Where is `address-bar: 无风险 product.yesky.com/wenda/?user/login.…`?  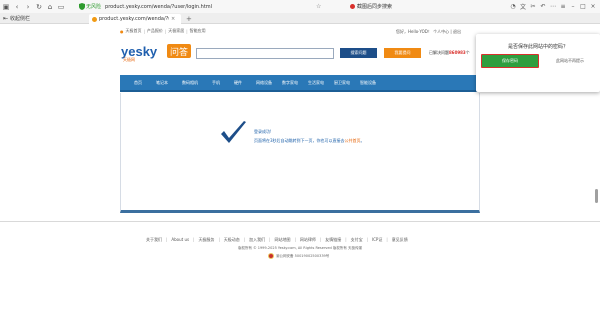 address-bar: 无风险 product.yesky.com/wenda/?user/login.… is located at coordinates (208, 6).